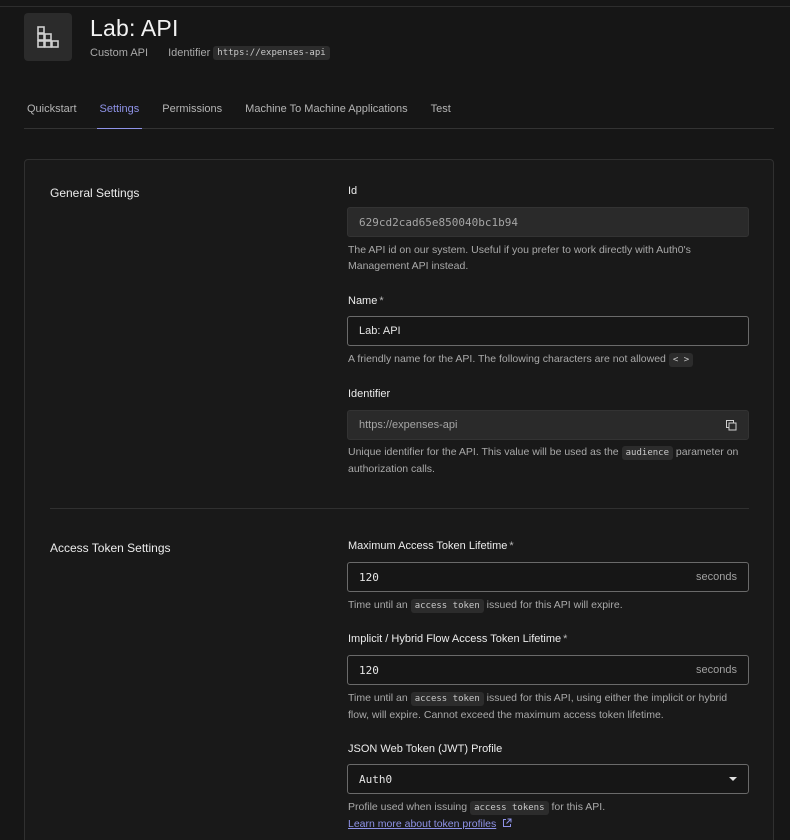 The width and height of the screenshot is (790, 840). Describe the element at coordinates (366, 301) in the screenshot. I see `name-label: Name *` at that location.